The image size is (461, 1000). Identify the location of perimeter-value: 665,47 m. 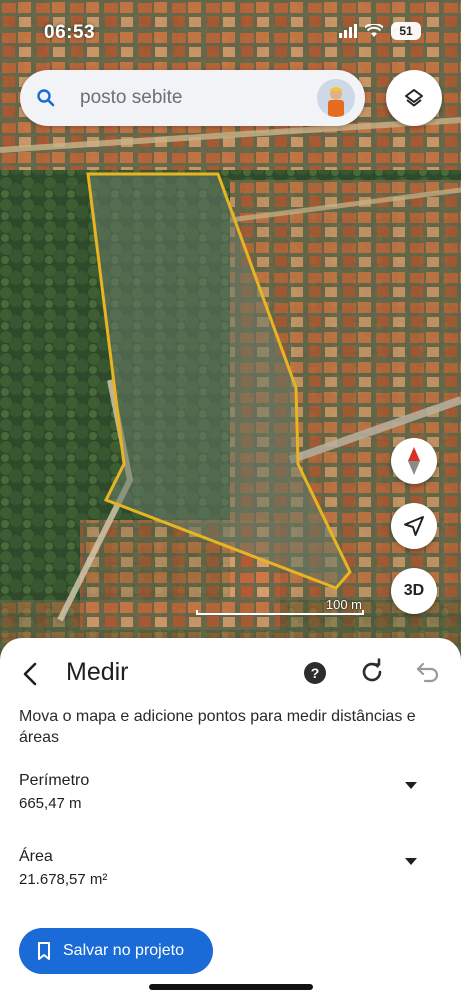
(50, 803).